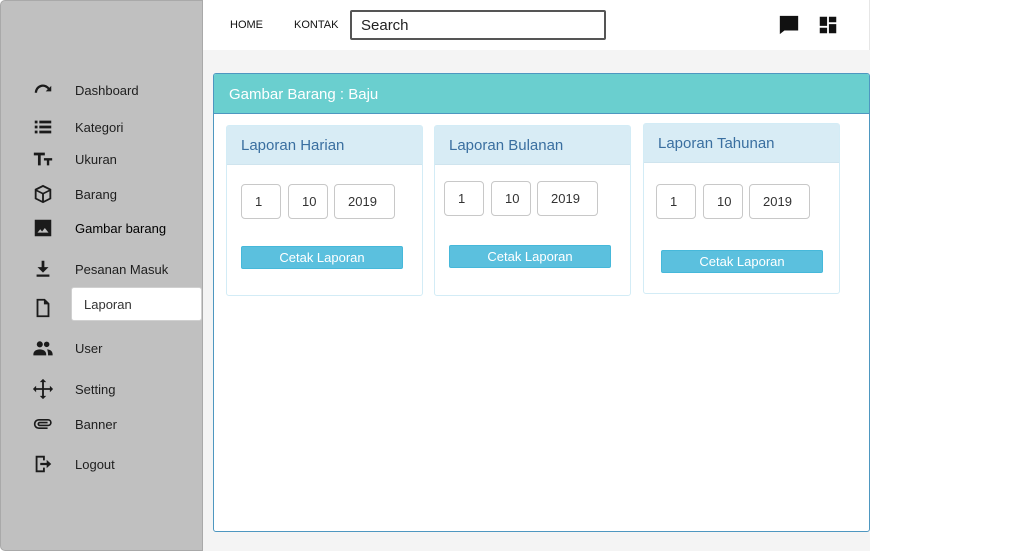  What do you see at coordinates (43, 159) in the screenshot?
I see `text-size-icon` at bounding box center [43, 159].